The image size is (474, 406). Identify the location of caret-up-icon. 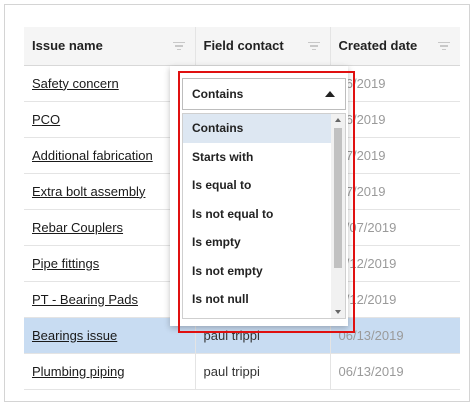
(330, 94).